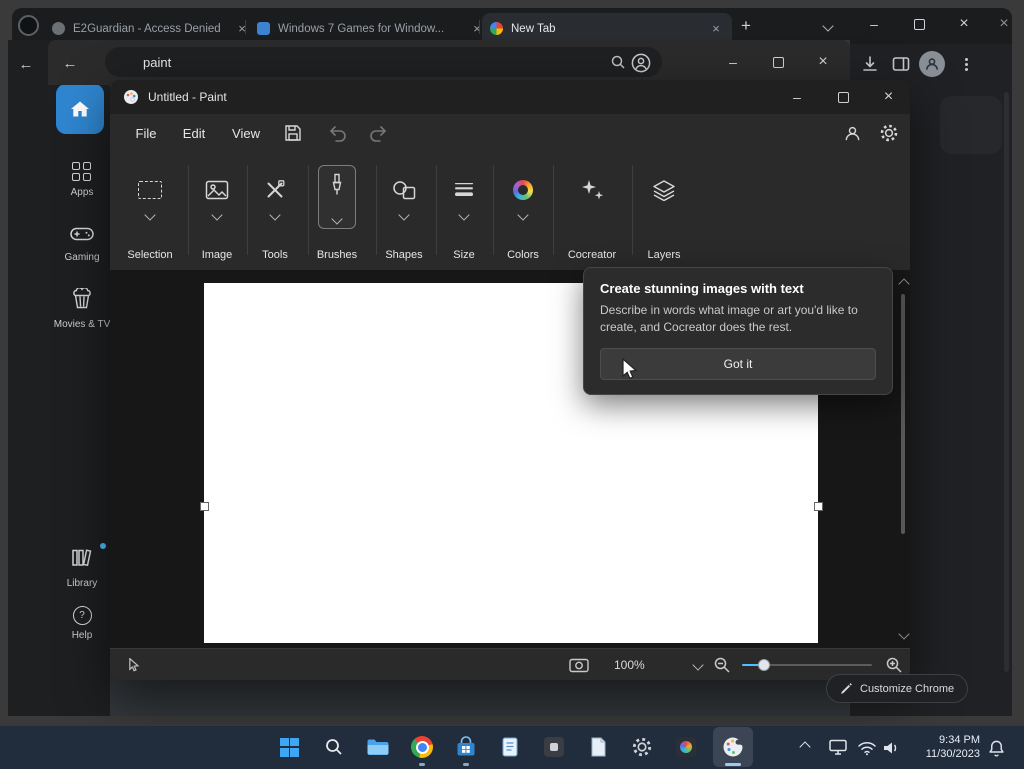 The image size is (1024, 769). What do you see at coordinates (778, 62) in the screenshot?
I see `window-maximize-button` at bounding box center [778, 62].